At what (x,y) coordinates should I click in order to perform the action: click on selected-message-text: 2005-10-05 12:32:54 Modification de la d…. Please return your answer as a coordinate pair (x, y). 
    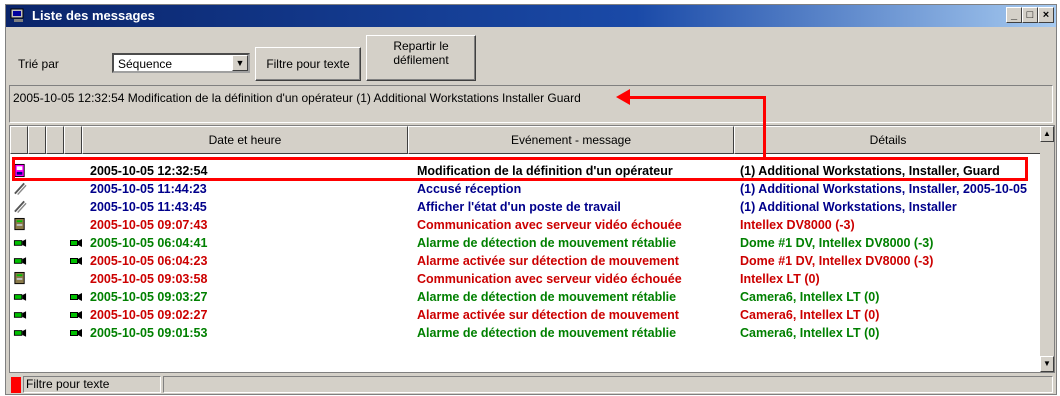
    Looking at the image, I should click on (297, 98).